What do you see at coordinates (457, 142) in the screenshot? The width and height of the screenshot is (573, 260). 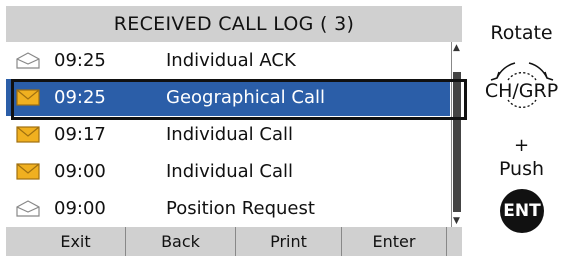 I see `scroll-thumb` at bounding box center [457, 142].